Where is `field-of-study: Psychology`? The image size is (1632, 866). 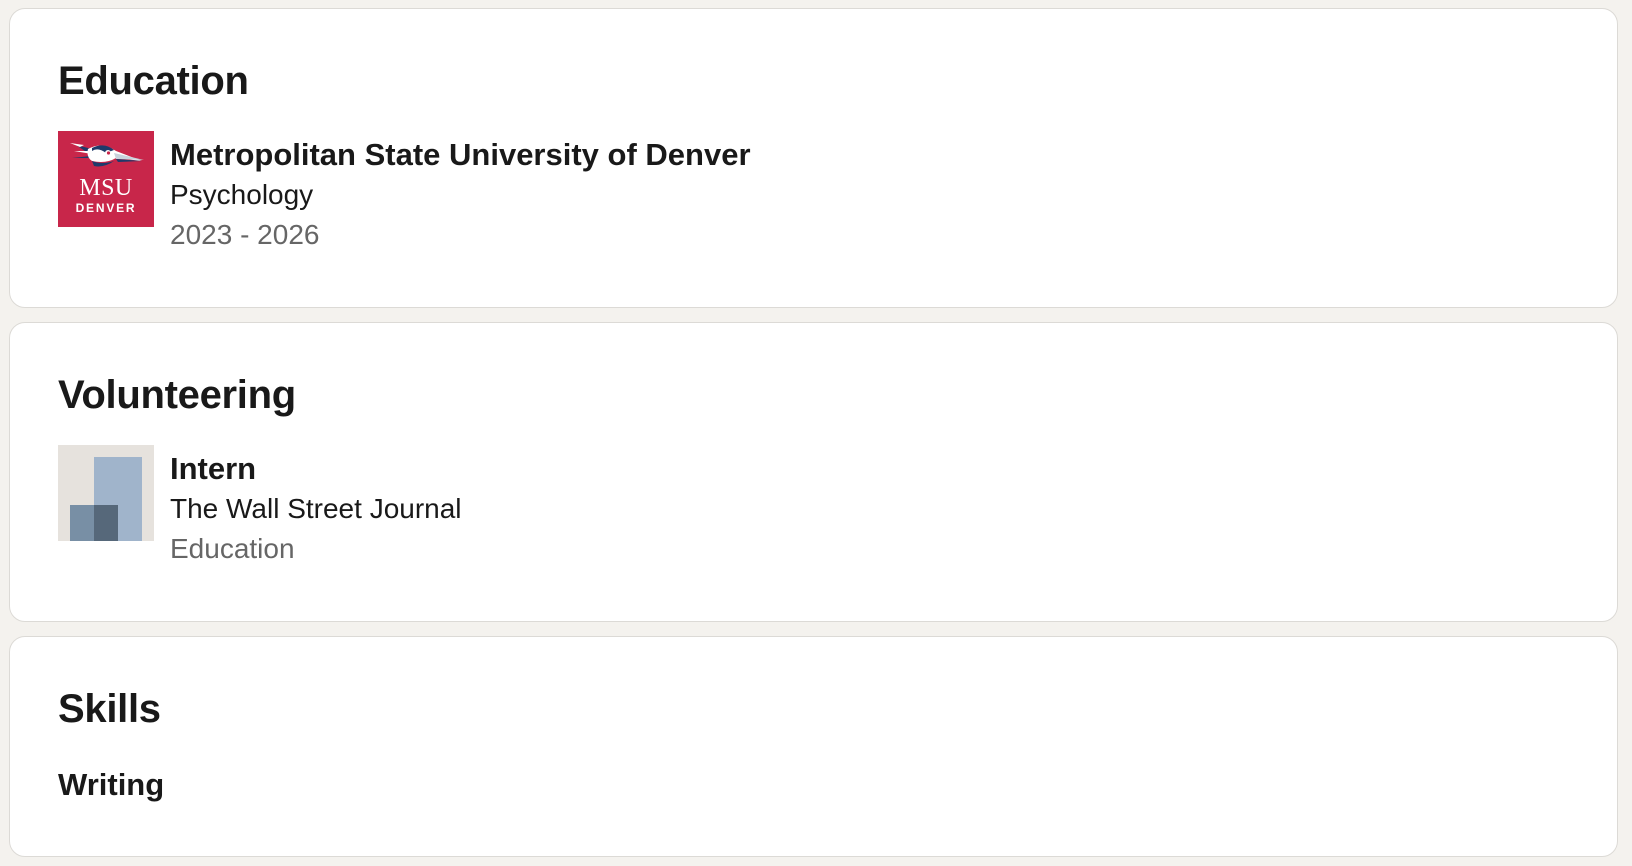 field-of-study: Psychology is located at coordinates (242, 194).